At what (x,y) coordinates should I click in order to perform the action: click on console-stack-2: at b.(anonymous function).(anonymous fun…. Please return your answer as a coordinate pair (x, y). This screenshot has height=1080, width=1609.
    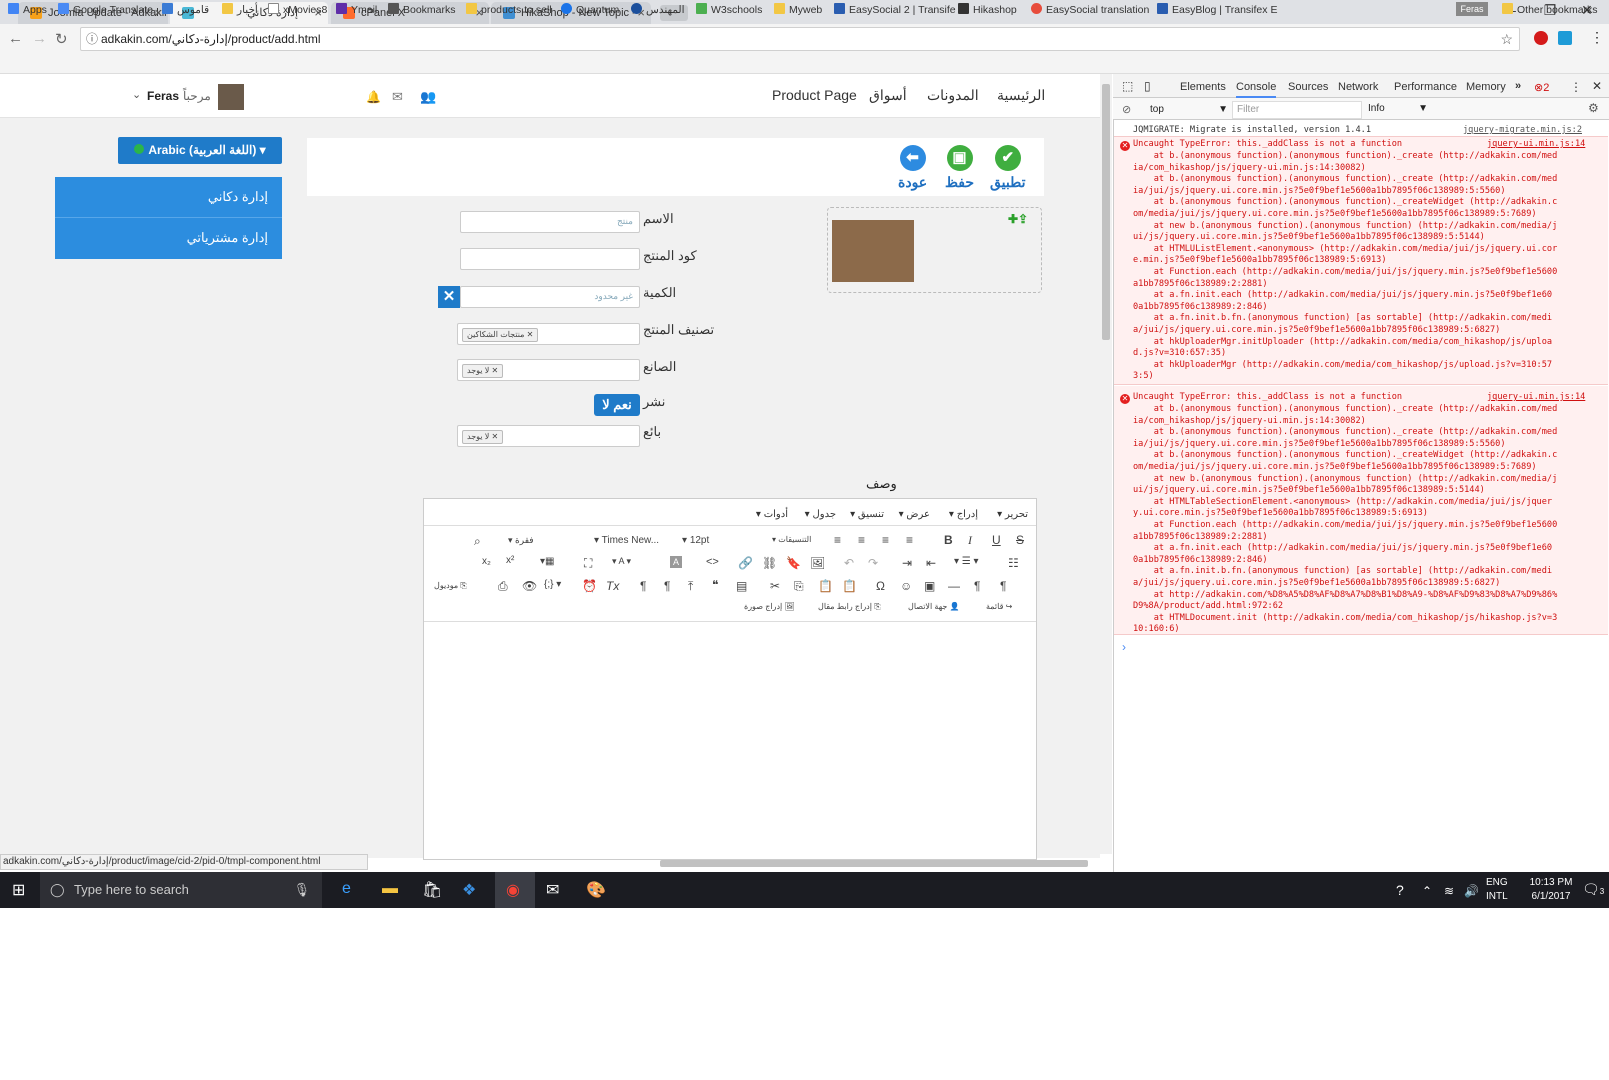
    Looking at the image, I should click on (1345, 520).